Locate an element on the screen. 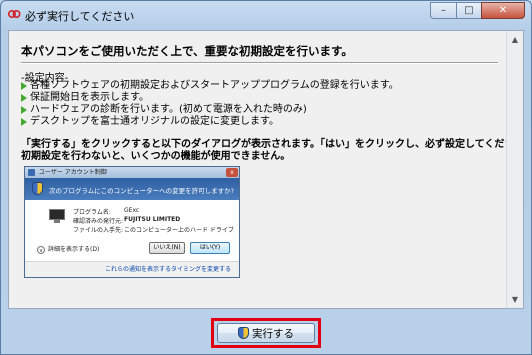  origin-value: このコンピューター上のハード ドライブ is located at coordinates (179, 230).